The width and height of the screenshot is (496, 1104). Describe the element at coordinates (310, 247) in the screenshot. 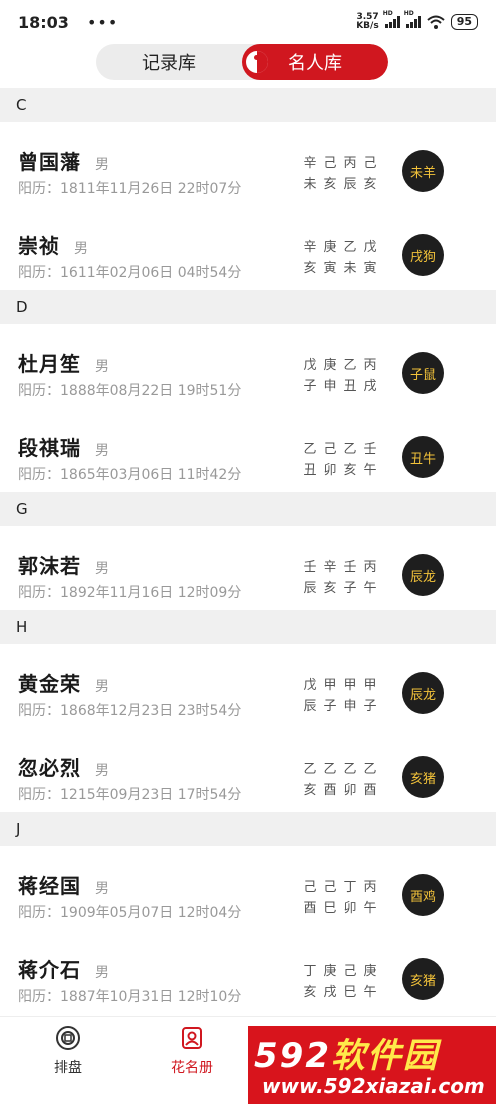

I see `bazi-stem: 辛` at that location.